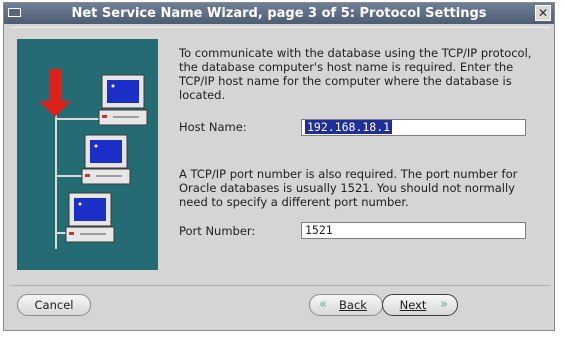 Image resolution: width=565 pixels, height=351 pixels. I want to click on back-button: « Back, so click(346, 305).